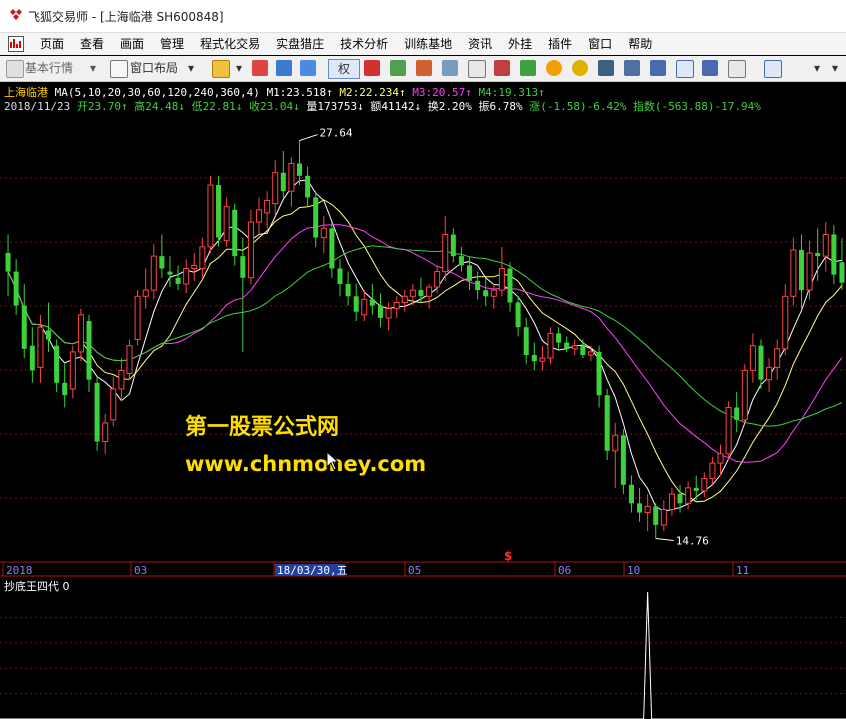  What do you see at coordinates (260, 68) in the screenshot?
I see `grid-icon` at bounding box center [260, 68].